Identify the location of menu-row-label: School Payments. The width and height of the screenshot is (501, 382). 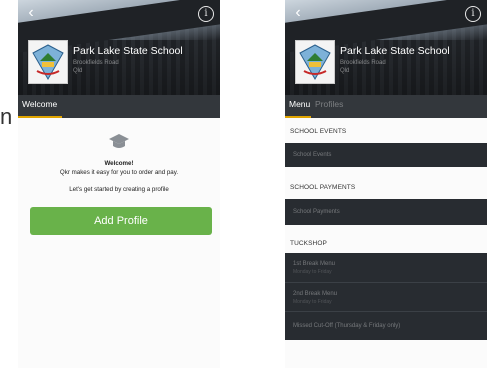
(316, 212).